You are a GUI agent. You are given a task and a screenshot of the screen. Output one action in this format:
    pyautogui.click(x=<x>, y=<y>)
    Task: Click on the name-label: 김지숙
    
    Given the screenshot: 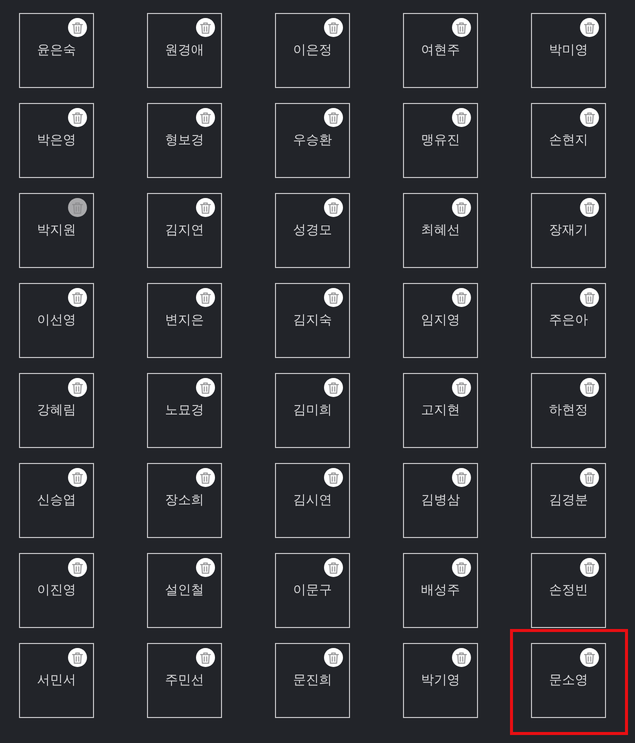 What is the action you would take?
    pyautogui.click(x=312, y=320)
    